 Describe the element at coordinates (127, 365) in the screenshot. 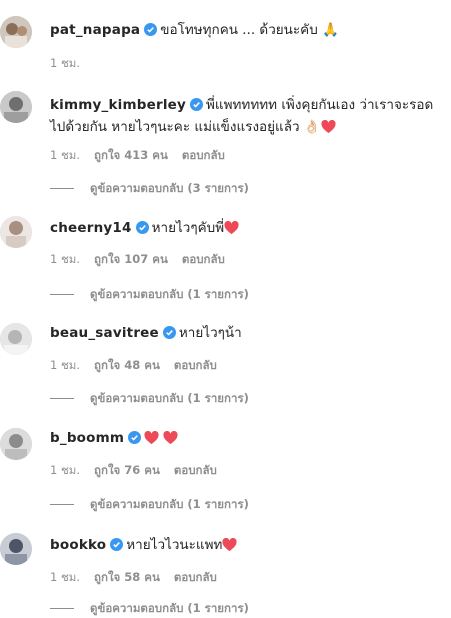

I see `like-count: ถูกใจ 48 คน` at that location.